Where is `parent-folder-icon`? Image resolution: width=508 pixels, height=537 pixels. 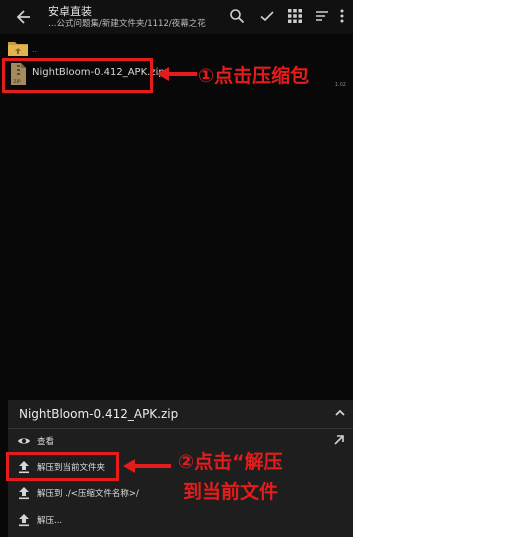
parent-folder-icon is located at coordinates (18, 48).